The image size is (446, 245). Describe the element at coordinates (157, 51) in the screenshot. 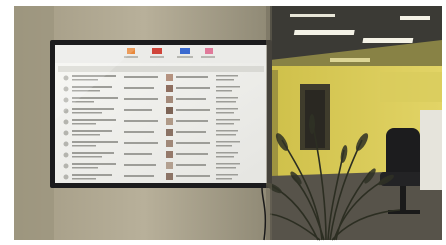

I see `red-tab-icon` at that location.